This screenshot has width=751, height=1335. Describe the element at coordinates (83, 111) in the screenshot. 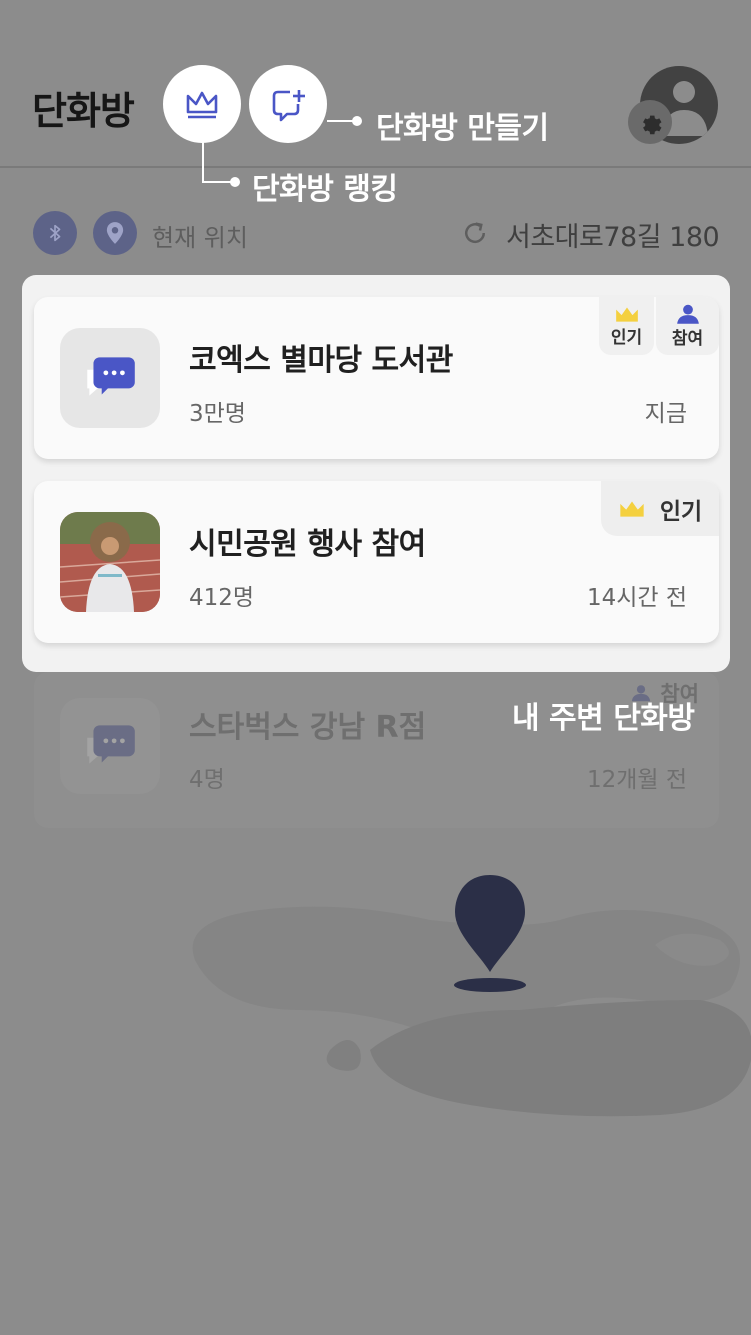

I see `app-title: 단화방` at that location.